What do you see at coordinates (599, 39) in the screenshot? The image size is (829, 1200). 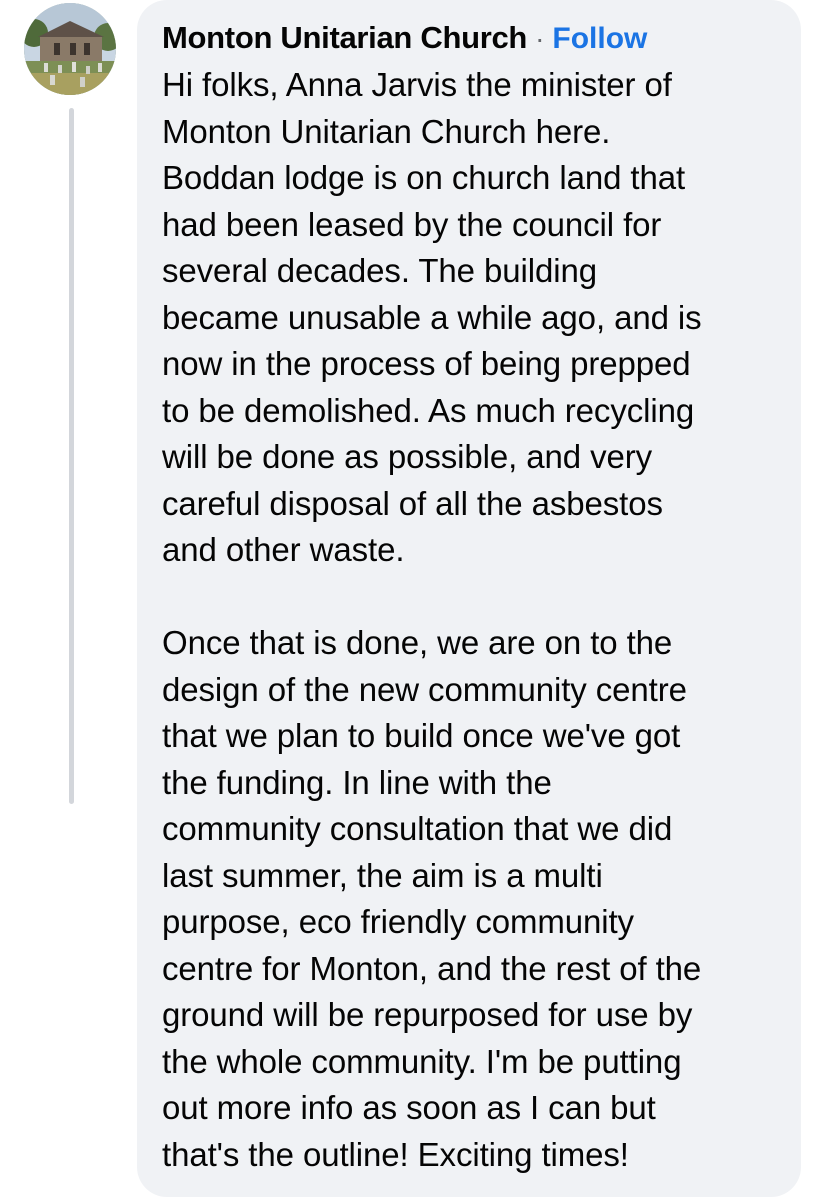 I see `follow-button: Follow` at bounding box center [599, 39].